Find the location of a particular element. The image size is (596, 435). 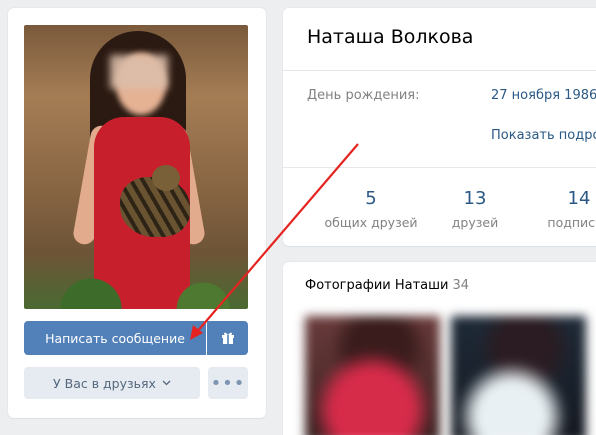

friends-status-button: У Вас в друзьях is located at coordinates (112, 383).